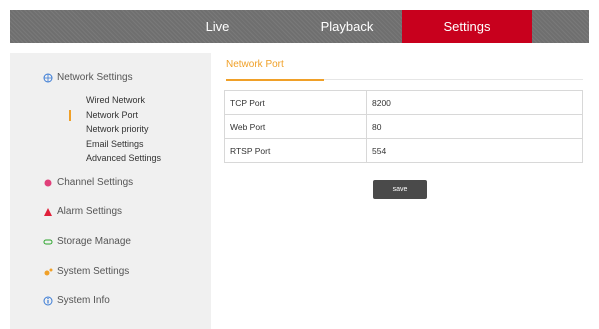 The image size is (599, 329). What do you see at coordinates (115, 100) in the screenshot?
I see `sidebar-subitem-wired-network: Wired Network` at bounding box center [115, 100].